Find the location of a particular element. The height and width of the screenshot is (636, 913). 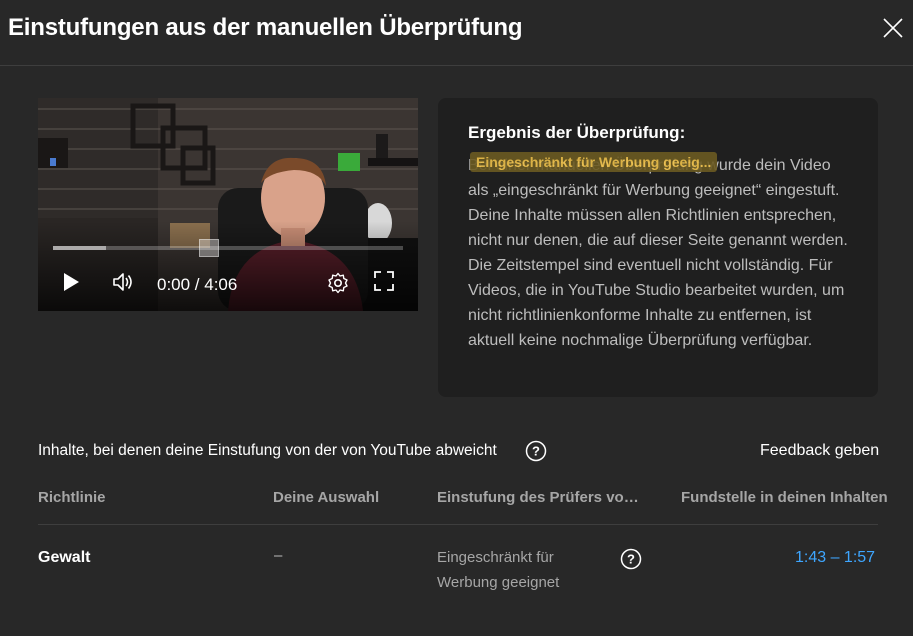

section-help-button: ? is located at coordinates (536, 451).